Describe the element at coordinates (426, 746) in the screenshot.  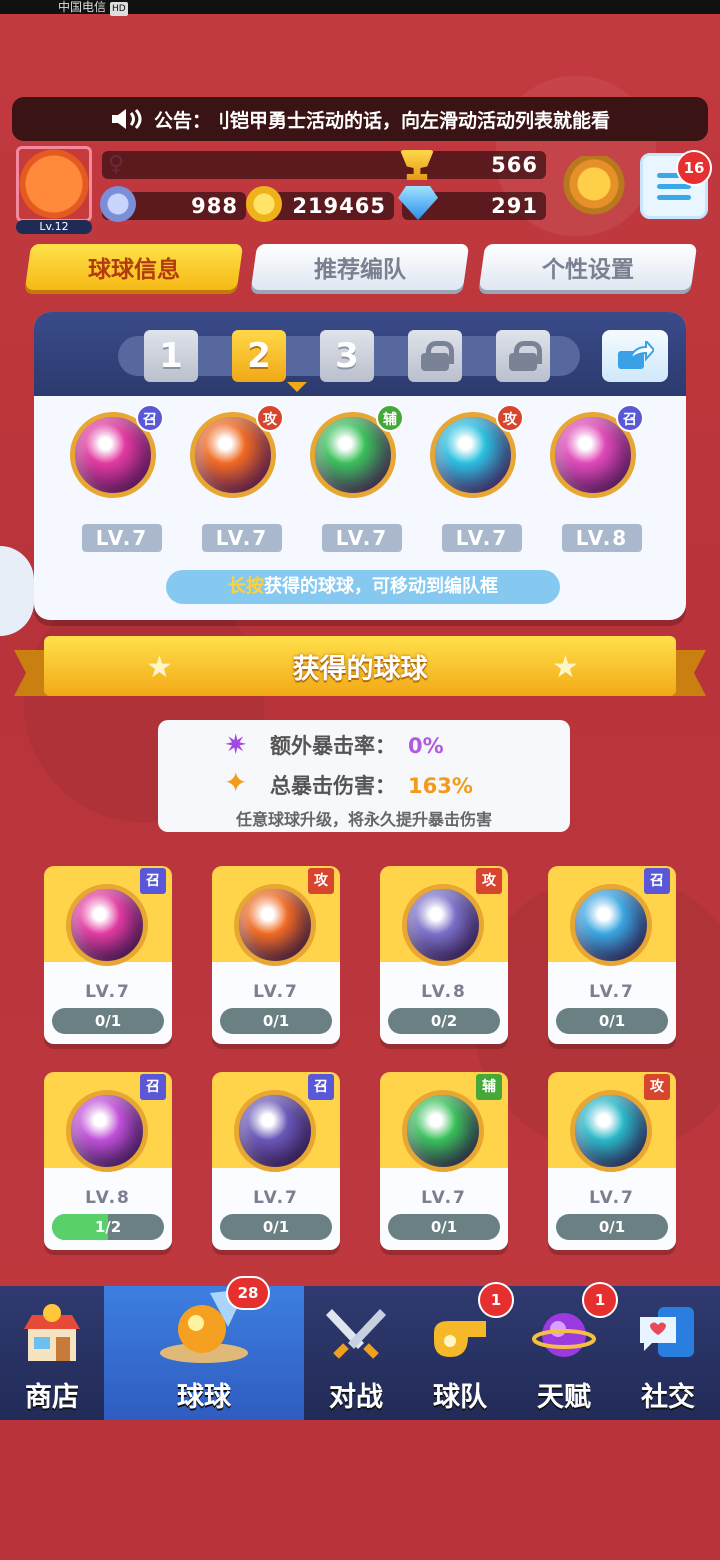
I see `extra-crit-value: 0%` at that location.